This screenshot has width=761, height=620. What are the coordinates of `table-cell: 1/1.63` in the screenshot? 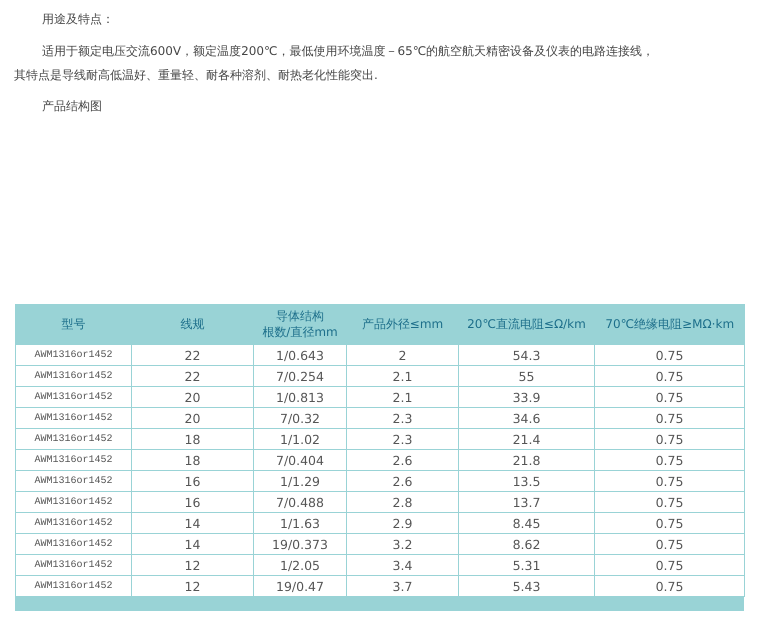 It's located at (300, 523).